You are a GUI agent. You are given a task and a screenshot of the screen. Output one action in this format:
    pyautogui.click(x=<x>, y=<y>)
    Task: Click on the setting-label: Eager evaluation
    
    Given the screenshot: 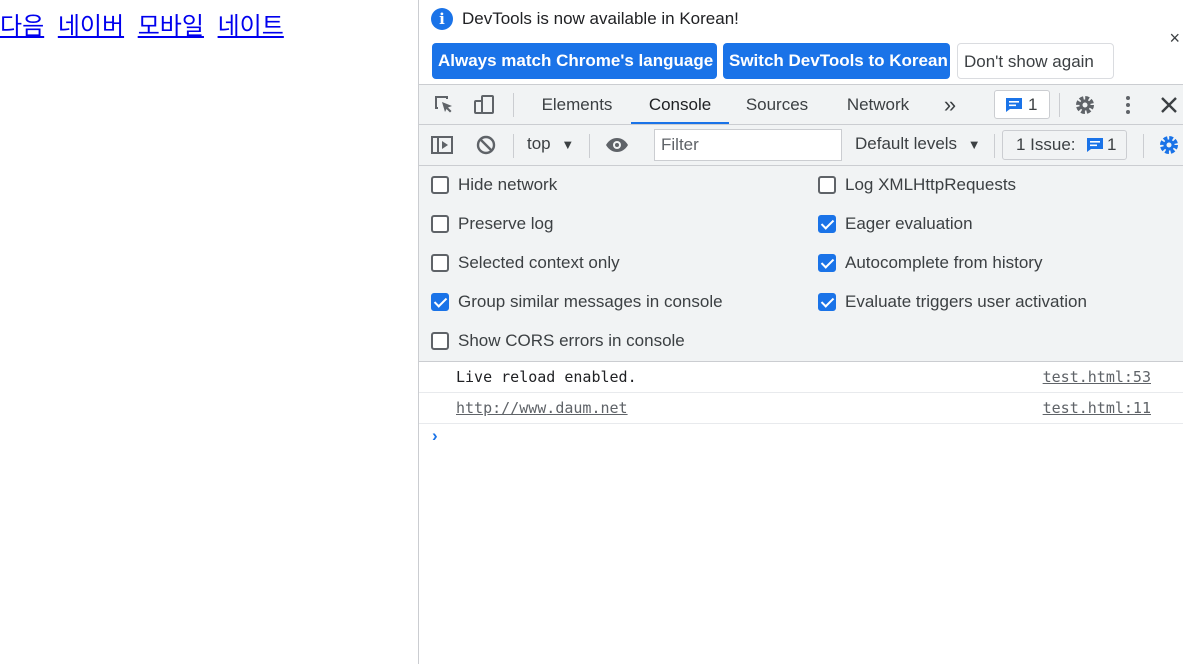 What is the action you would take?
    pyautogui.click(x=909, y=223)
    